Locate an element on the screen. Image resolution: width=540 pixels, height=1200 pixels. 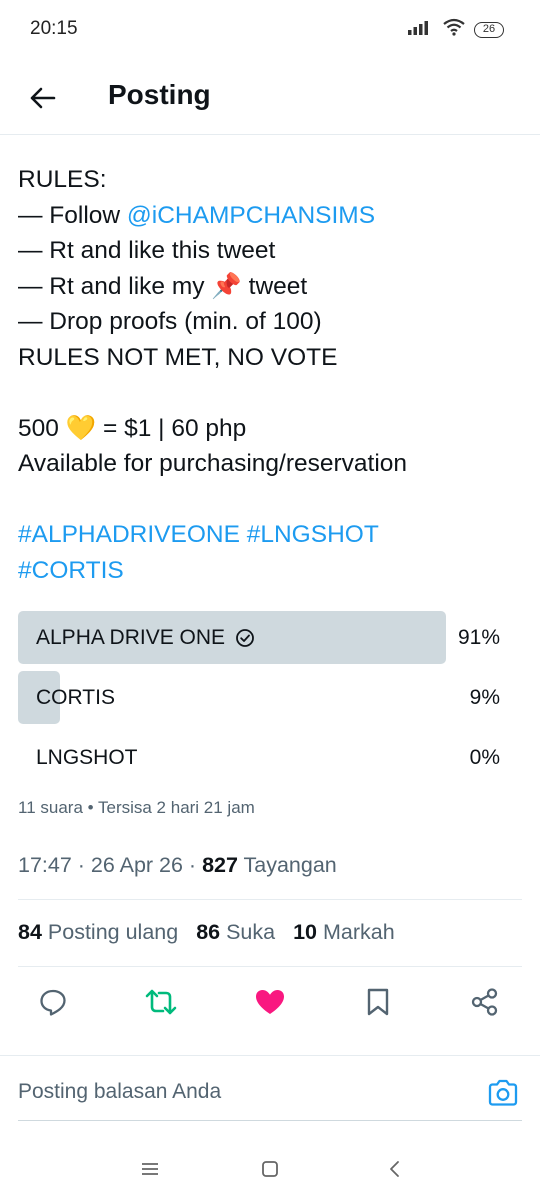
post-timestamp: 17:47 · 26 Apr 26 · 827 Tayangan is located at coordinates (177, 865).